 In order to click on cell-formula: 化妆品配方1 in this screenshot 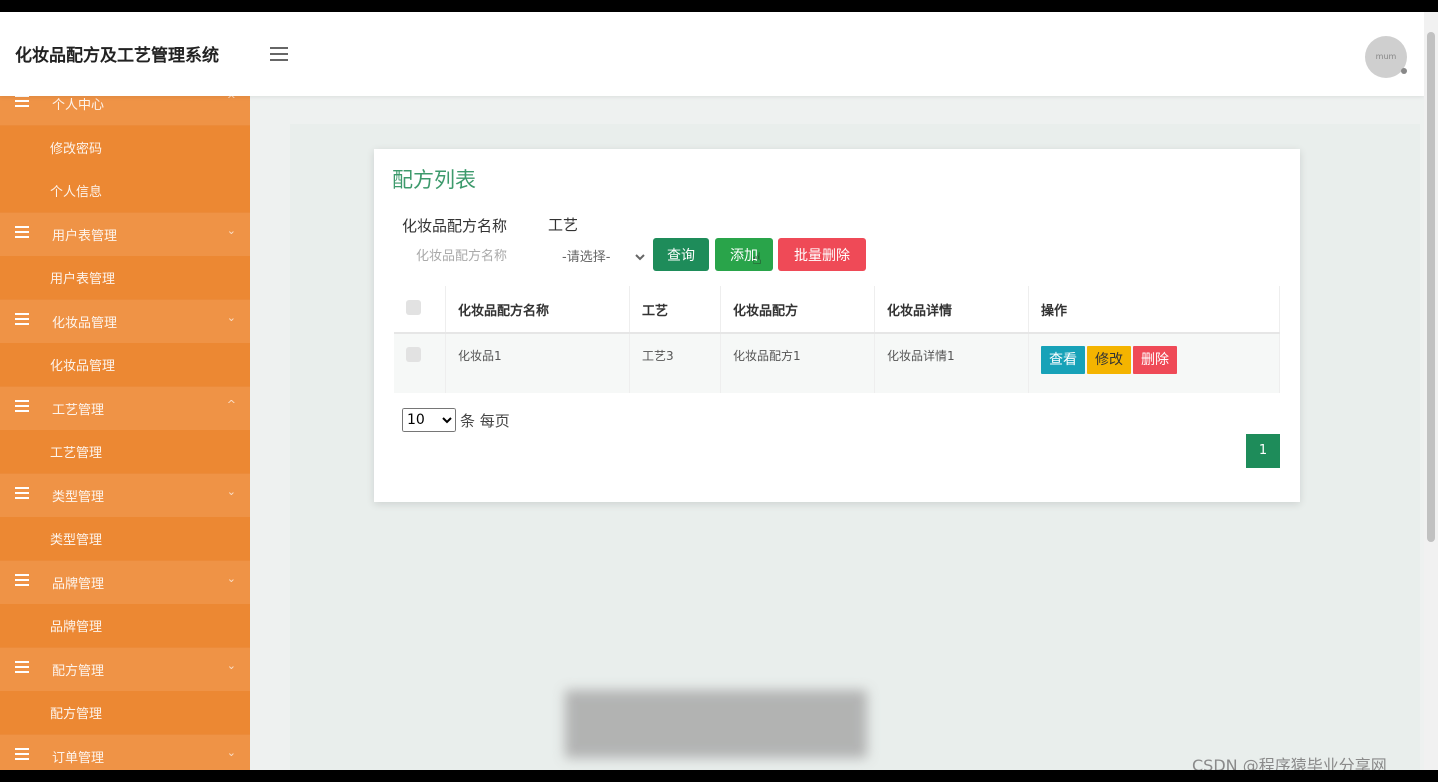, I will do `click(797, 363)`.